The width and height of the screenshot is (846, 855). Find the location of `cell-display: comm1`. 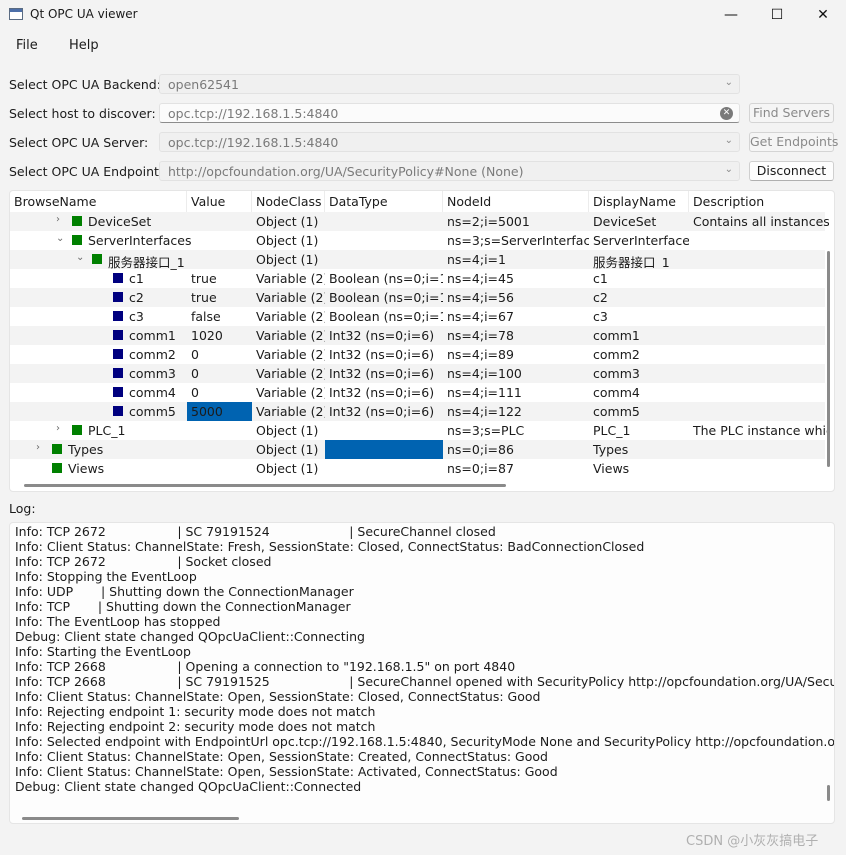

cell-display: comm1 is located at coordinates (639, 335).